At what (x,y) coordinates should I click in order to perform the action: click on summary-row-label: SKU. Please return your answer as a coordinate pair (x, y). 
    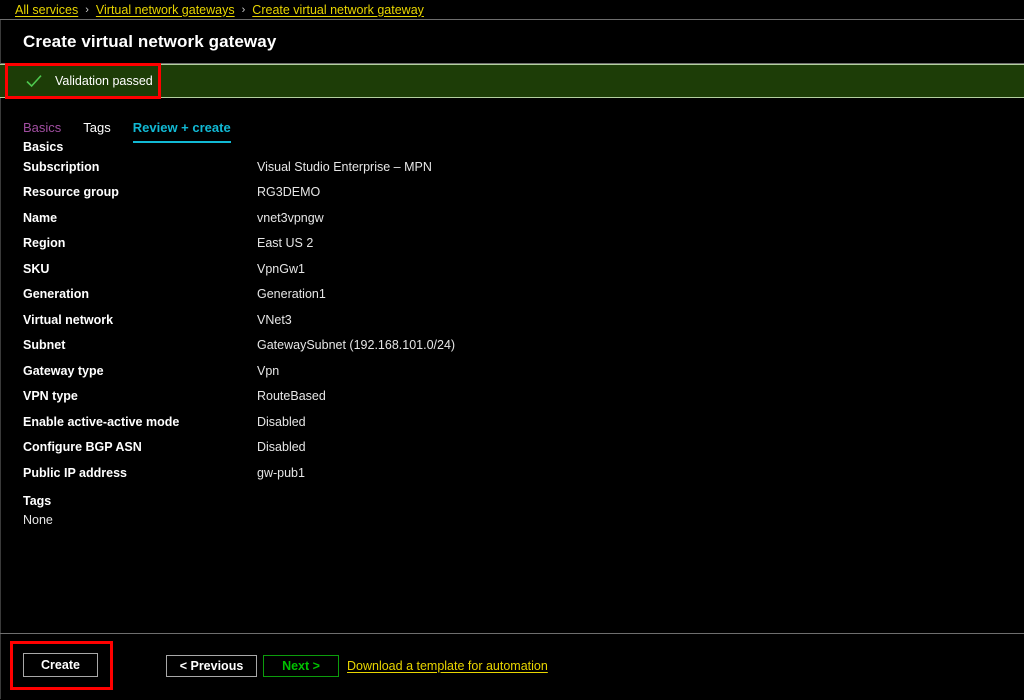
    Looking at the image, I should click on (36, 268).